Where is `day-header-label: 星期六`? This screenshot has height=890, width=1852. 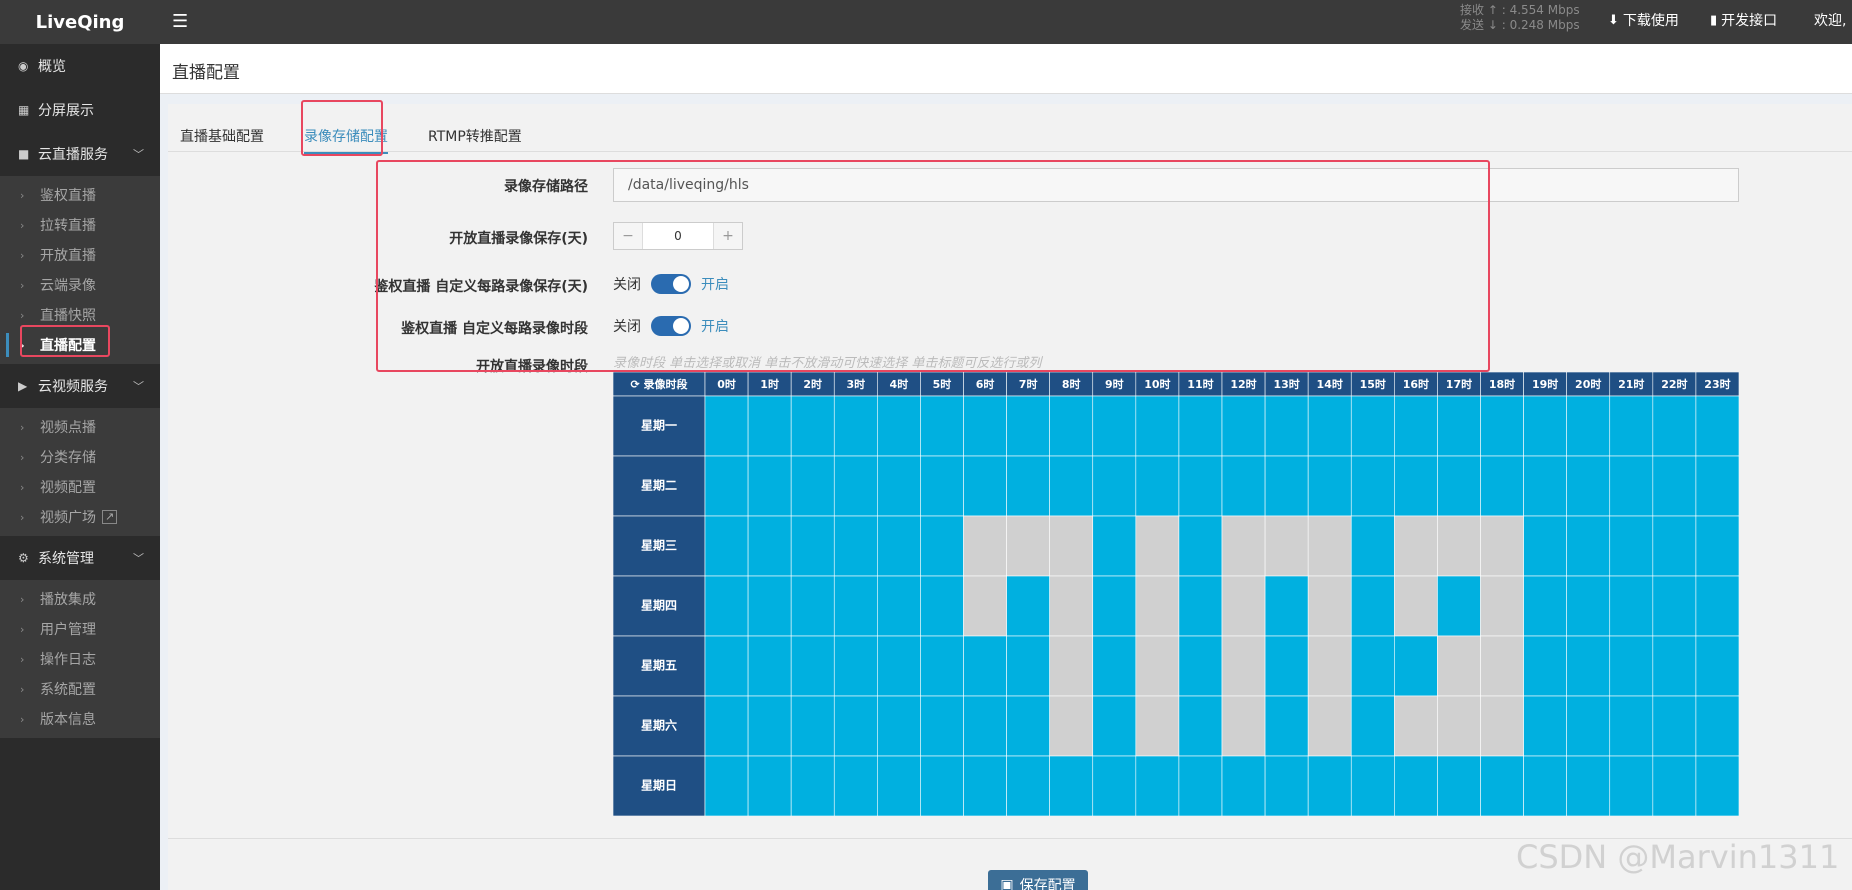
day-header-label: 星期六 is located at coordinates (659, 725).